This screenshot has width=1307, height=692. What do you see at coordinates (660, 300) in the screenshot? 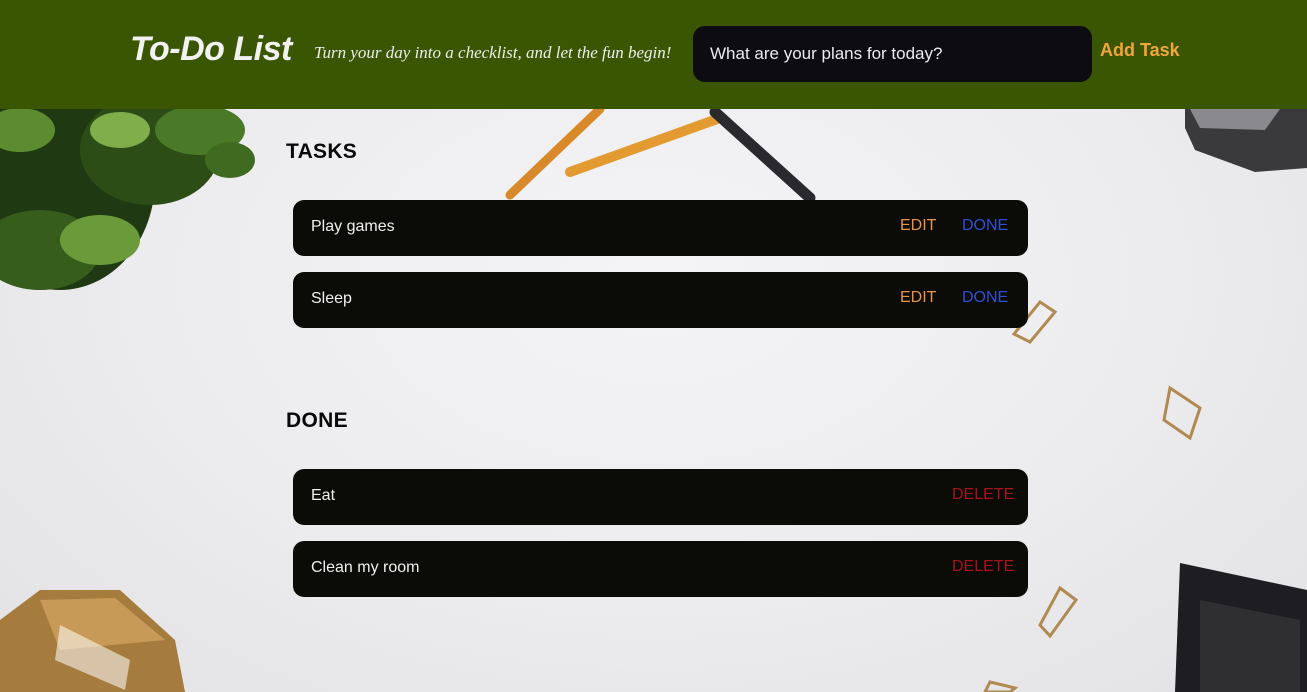
I see `task-row: Sleep EDIT DONE` at bounding box center [660, 300].